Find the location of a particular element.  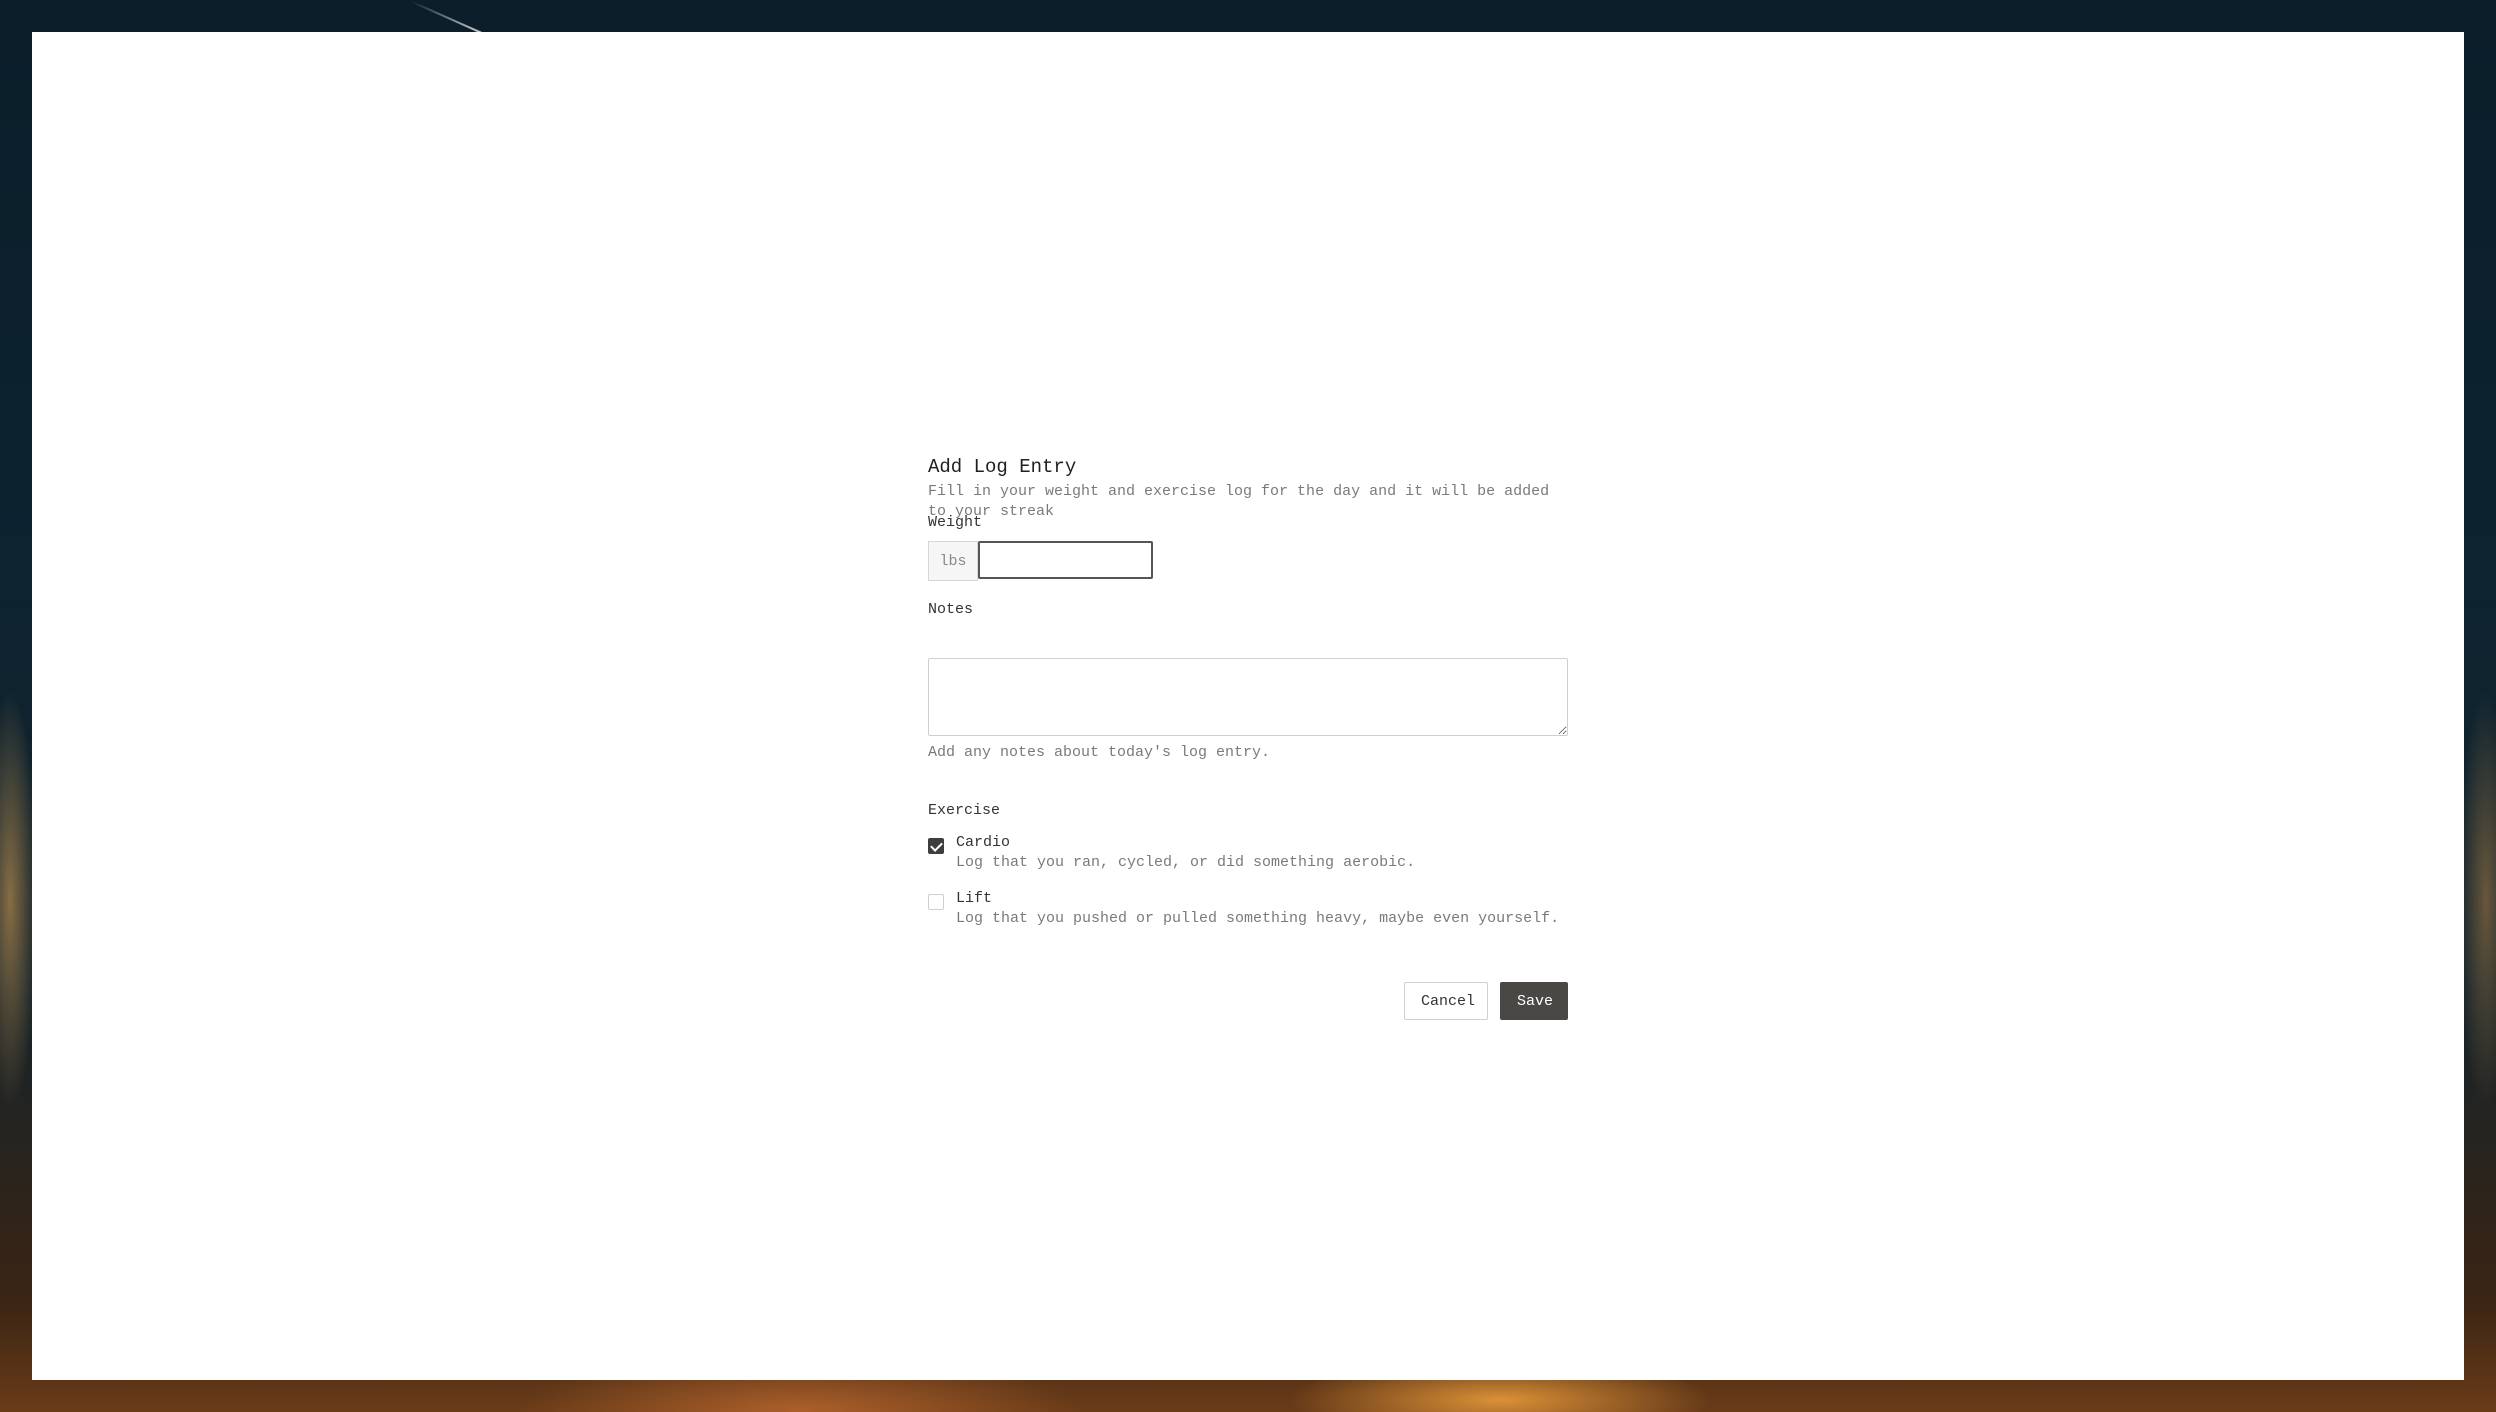

cancel-button: Cancel is located at coordinates (1446, 1001).